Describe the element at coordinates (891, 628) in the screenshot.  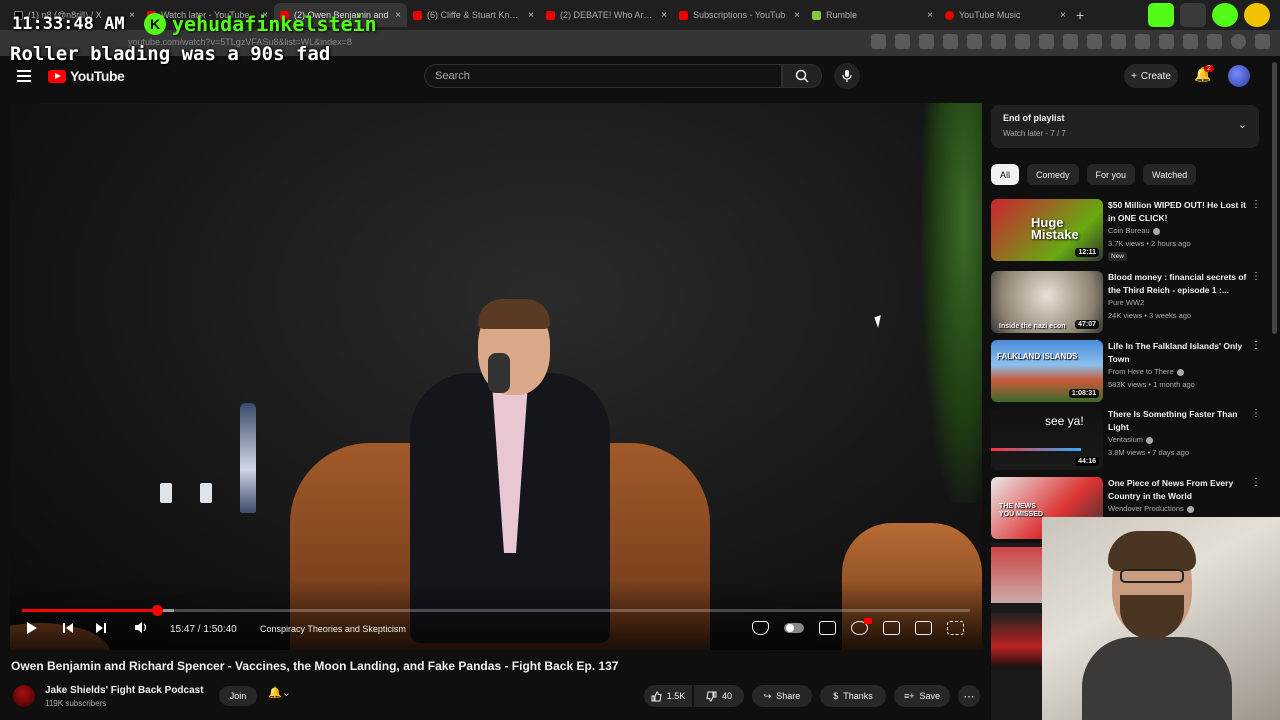
I see `miniplayer-icon` at that location.